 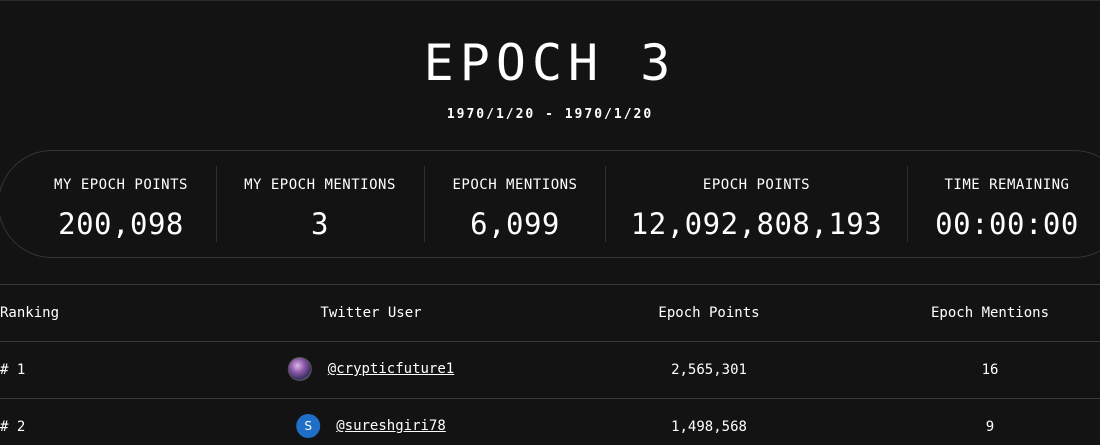 I want to click on twitter-user-cell: @crypticfuture1, so click(x=370, y=369).